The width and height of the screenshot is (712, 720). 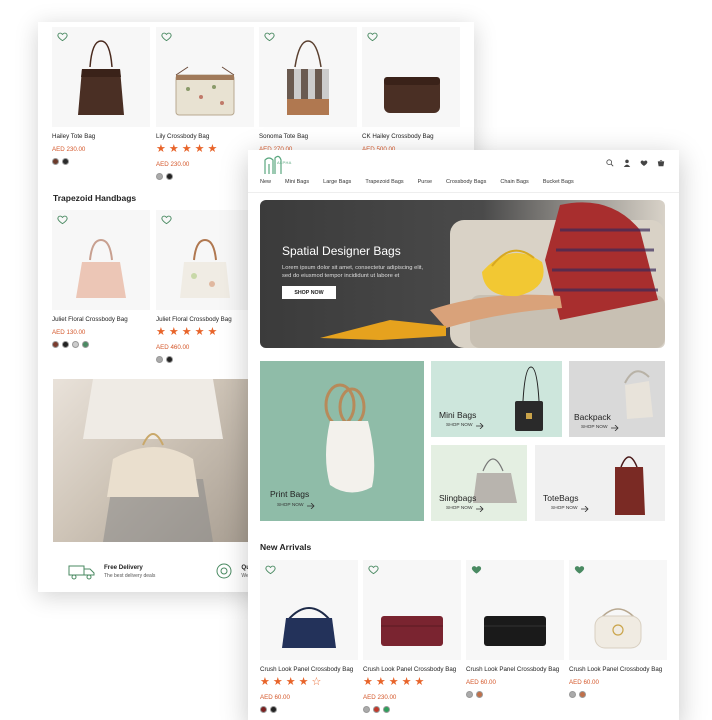 I want to click on hero-title: Spatial Designer Bags, so click(x=341, y=251).